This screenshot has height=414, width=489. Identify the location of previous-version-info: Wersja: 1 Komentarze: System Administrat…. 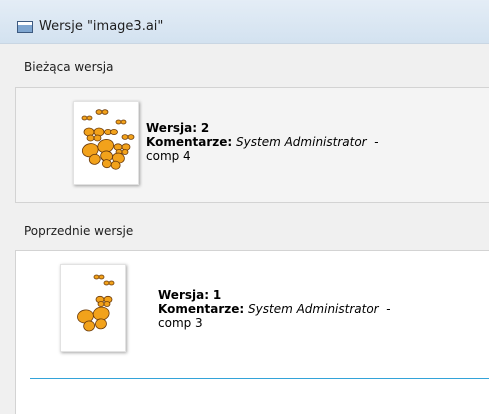
(274, 309).